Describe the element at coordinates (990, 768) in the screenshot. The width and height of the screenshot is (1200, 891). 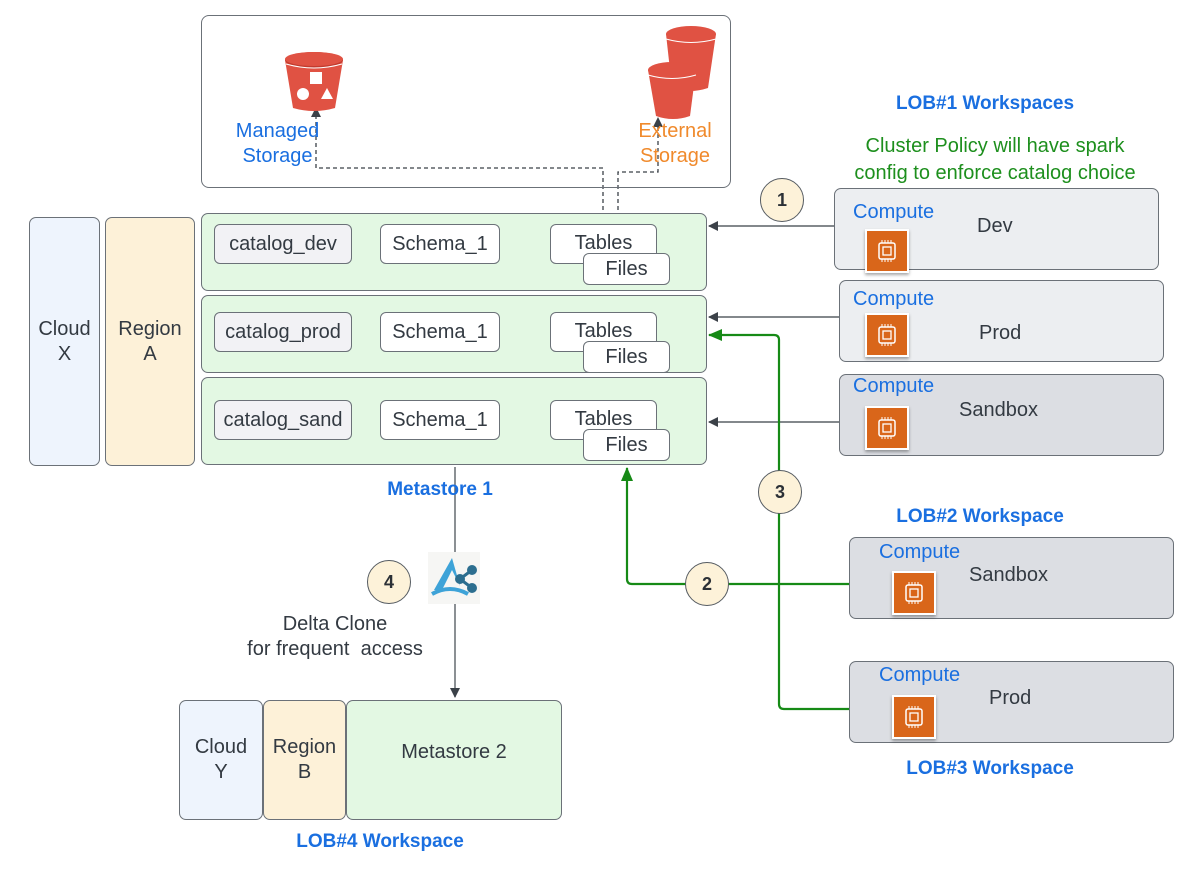
I see `lob3-title: LOB#3 Workspace` at that location.